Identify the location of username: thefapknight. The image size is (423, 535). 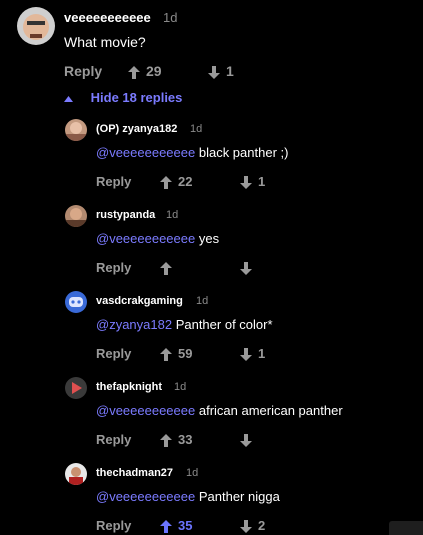
(129, 387).